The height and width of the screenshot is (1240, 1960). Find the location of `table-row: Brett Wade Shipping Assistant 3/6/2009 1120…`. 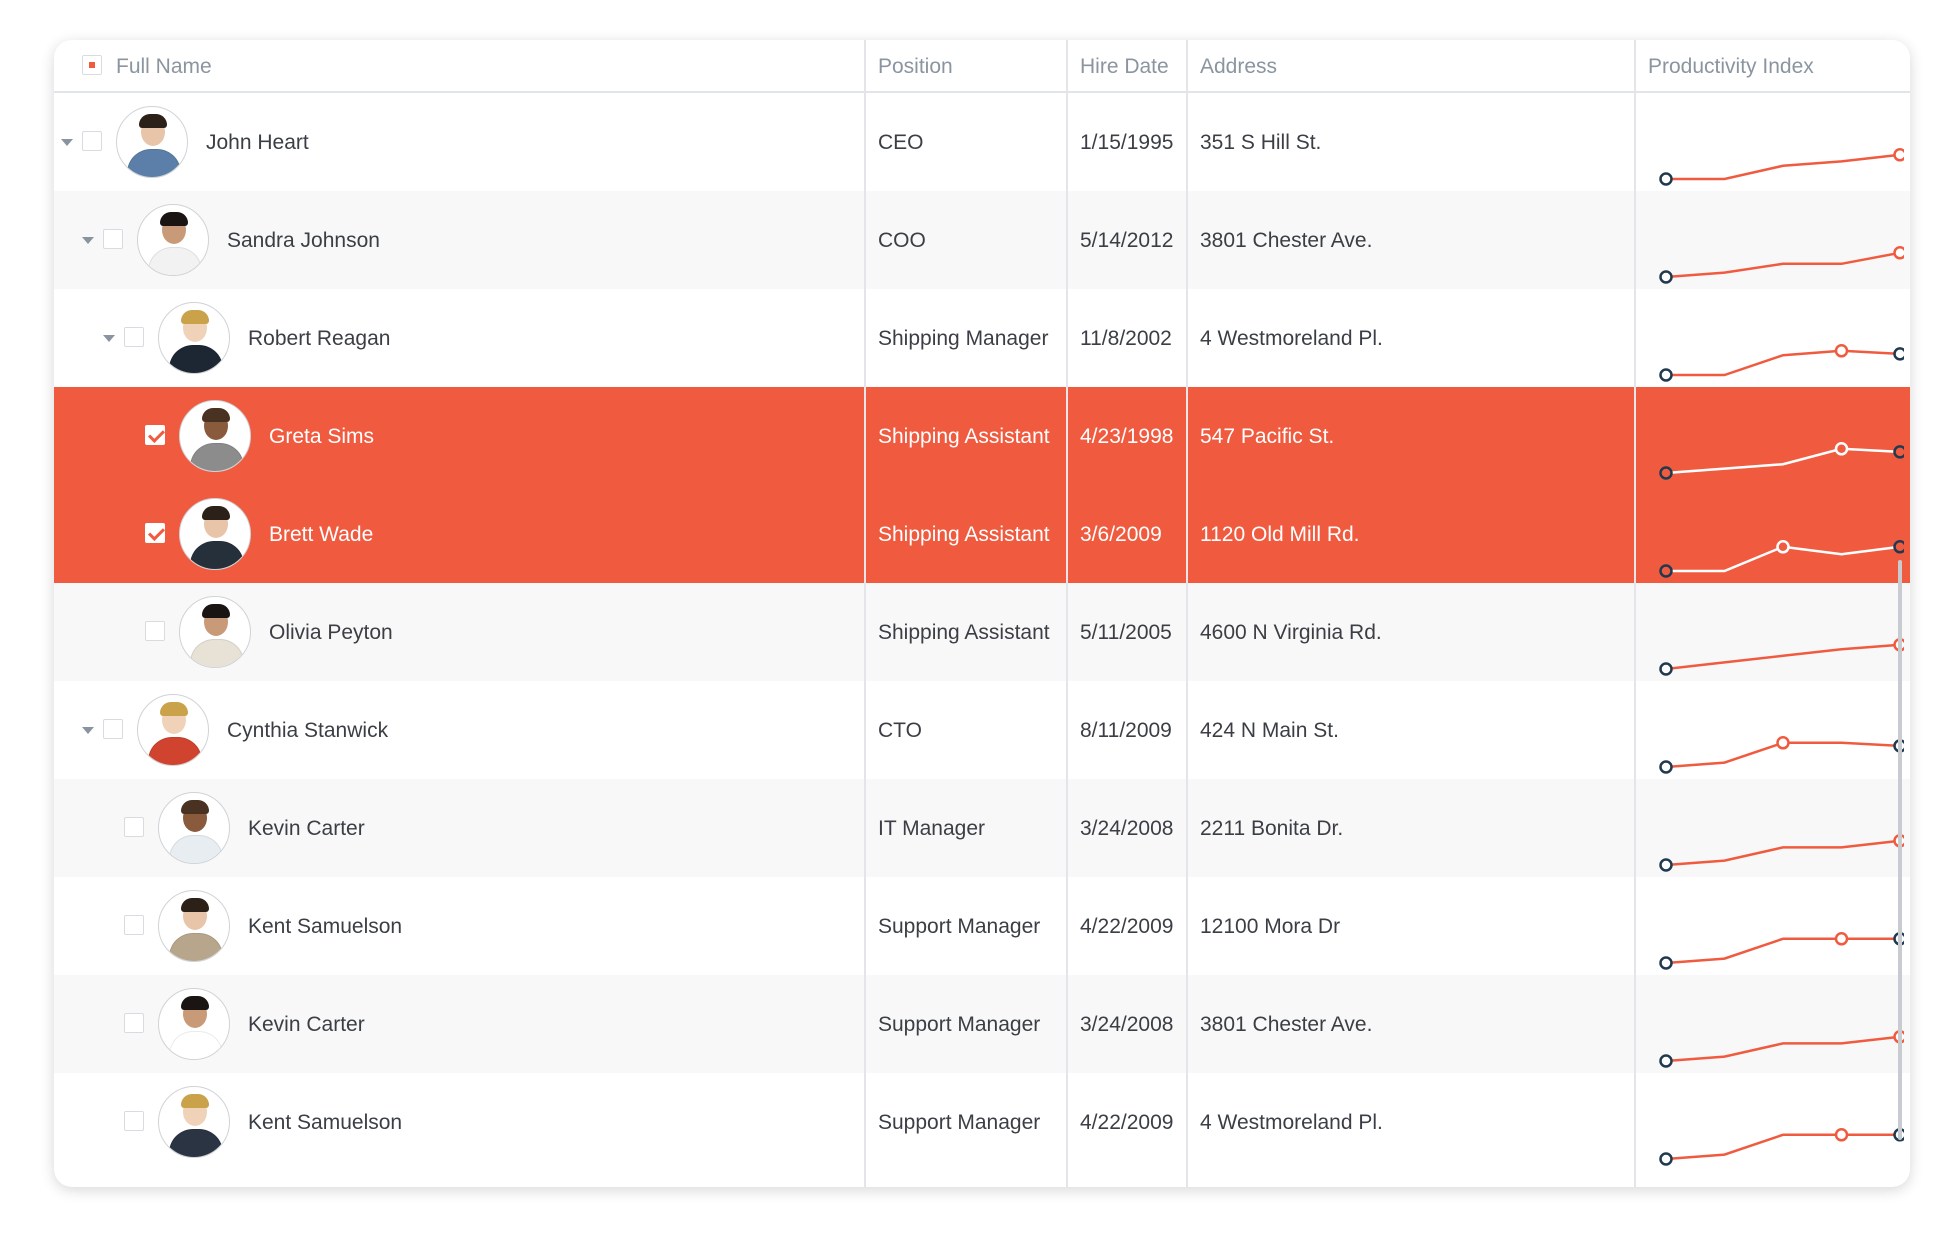

table-row: Brett Wade Shipping Assistant 3/6/2009 1120… is located at coordinates (982, 534).